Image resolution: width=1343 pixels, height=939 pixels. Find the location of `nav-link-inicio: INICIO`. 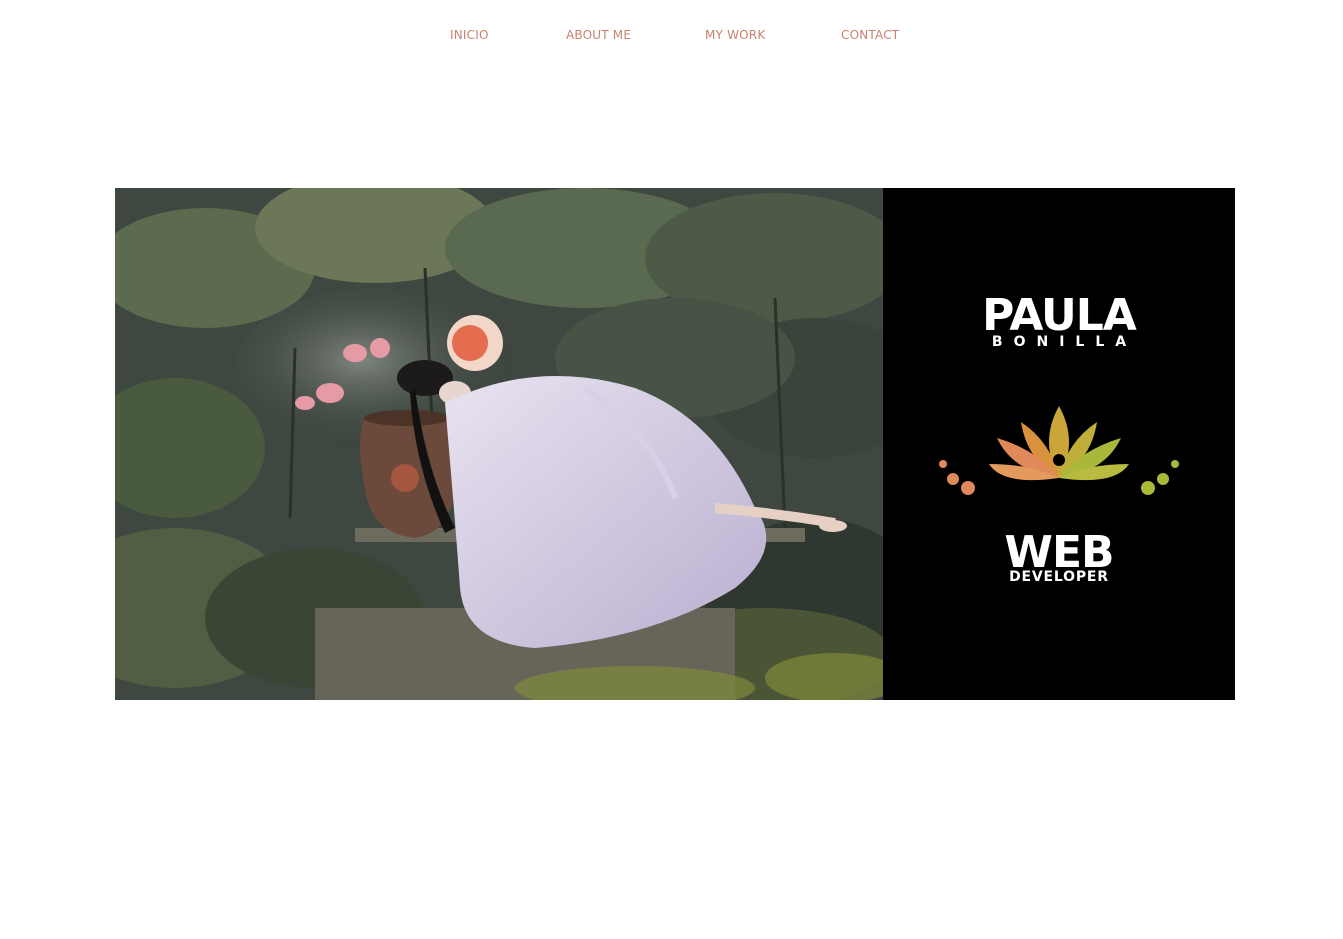

nav-link-inicio: INICIO is located at coordinates (469, 35).